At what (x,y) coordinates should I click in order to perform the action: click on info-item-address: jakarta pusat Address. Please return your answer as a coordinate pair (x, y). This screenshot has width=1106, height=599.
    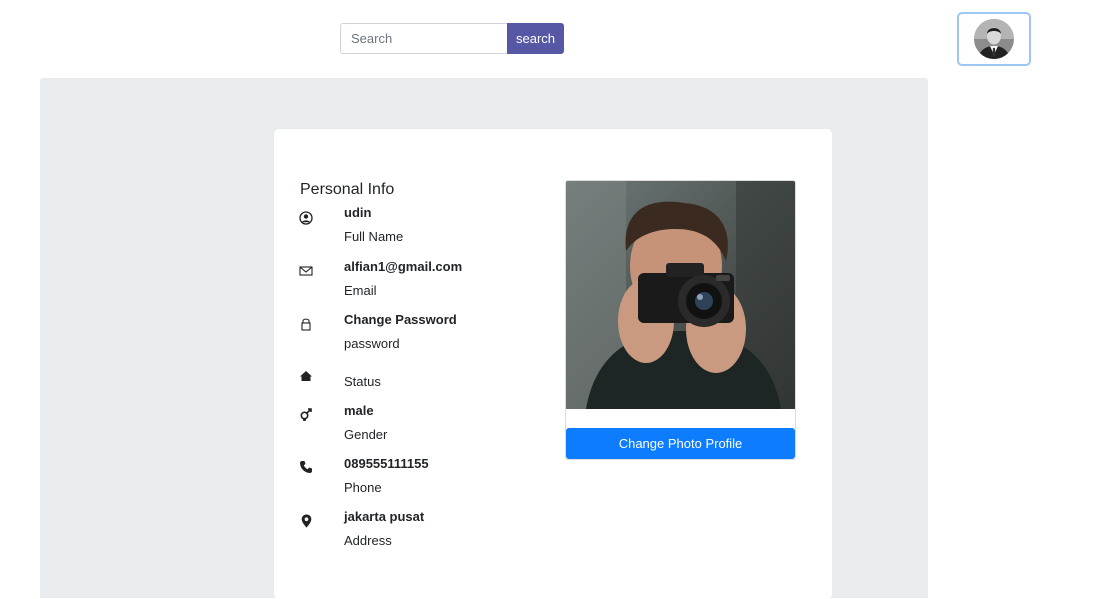
    Looking at the image, I should click on (418, 531).